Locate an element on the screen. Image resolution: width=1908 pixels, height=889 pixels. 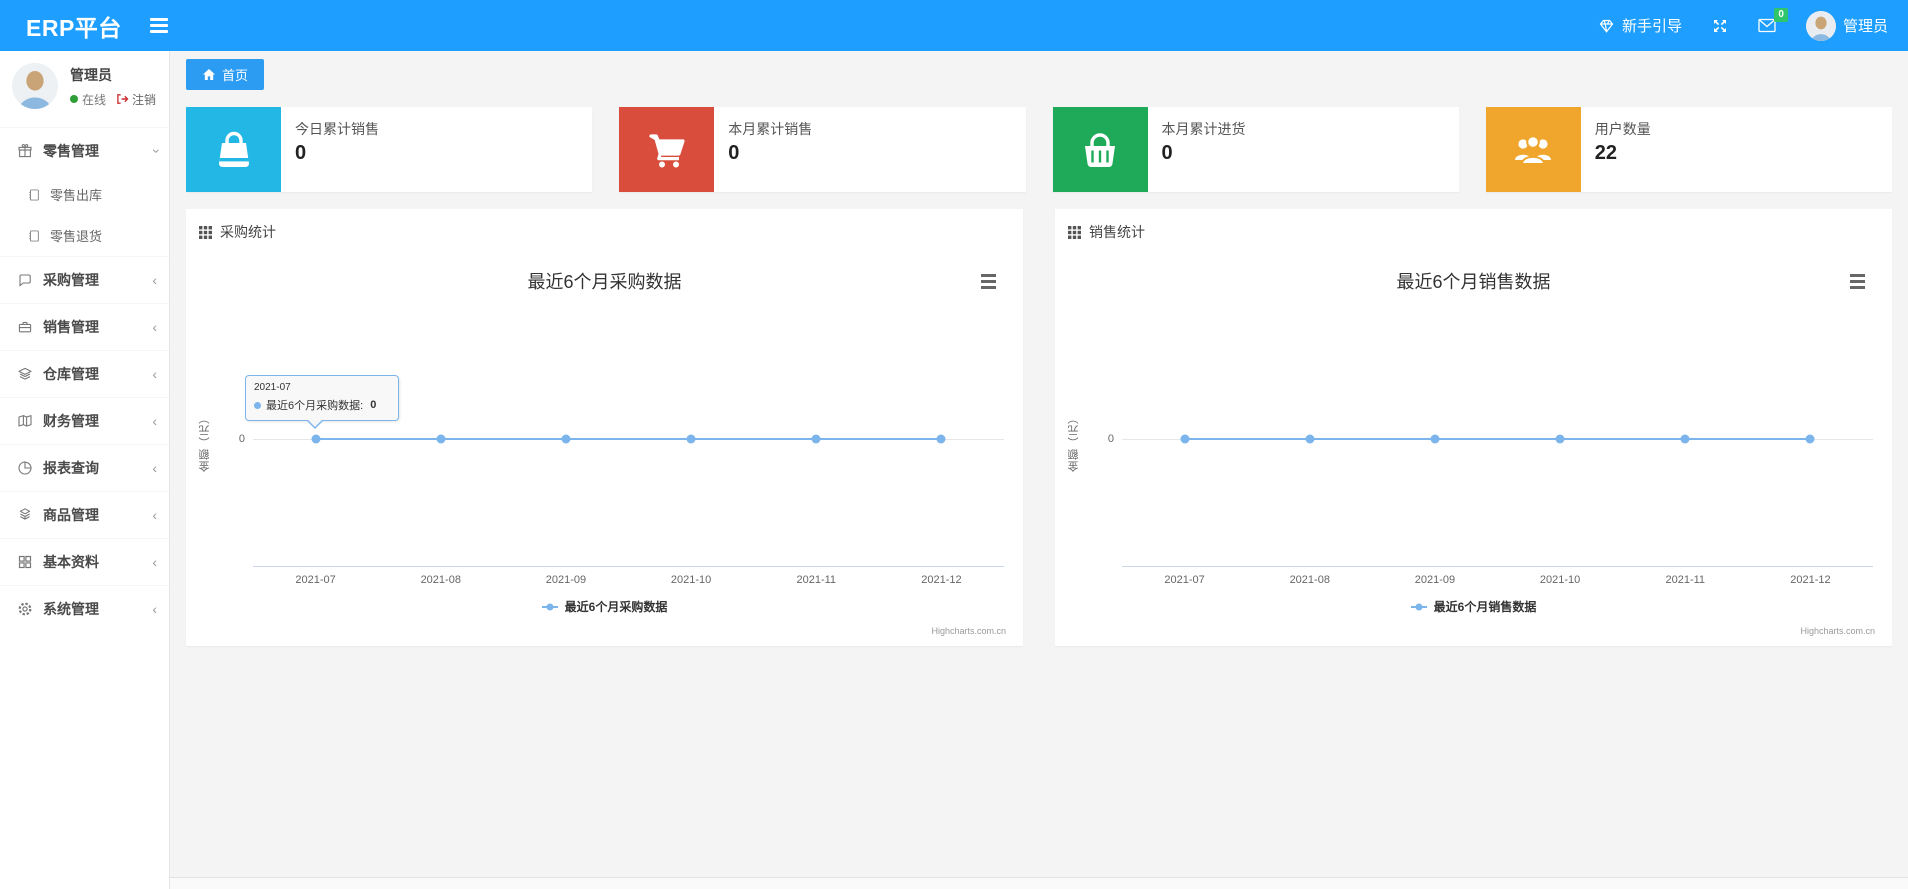
sidebar-item-sales: 销售管理 ‹ is located at coordinates (84, 326).